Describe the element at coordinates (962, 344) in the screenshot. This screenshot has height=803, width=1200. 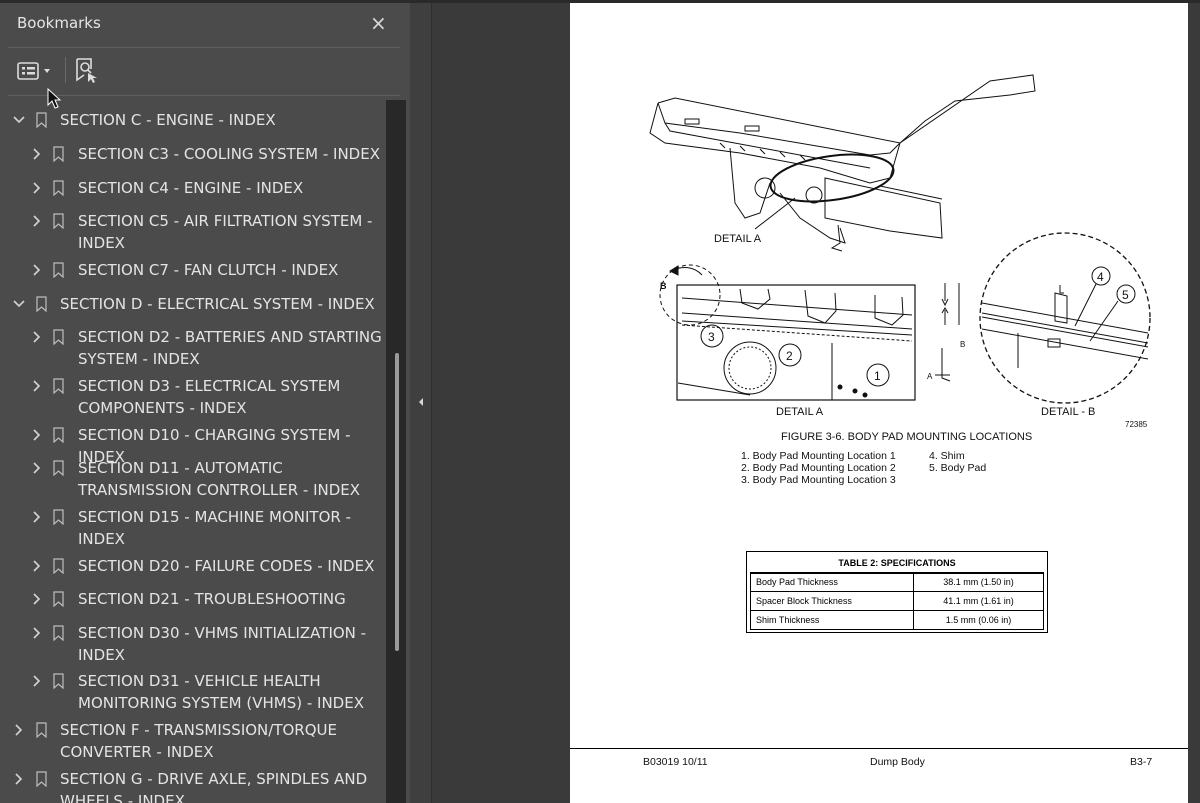
I see `b-dimension-label: B` at that location.